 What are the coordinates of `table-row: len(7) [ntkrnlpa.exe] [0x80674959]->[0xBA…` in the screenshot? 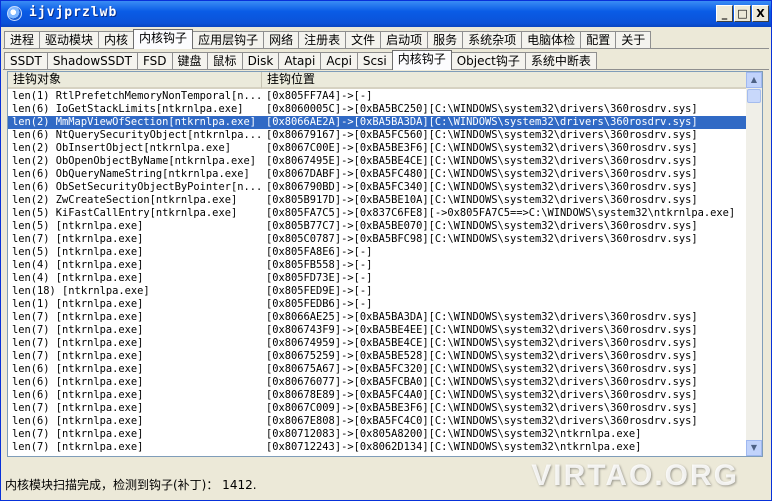 It's located at (378, 343).